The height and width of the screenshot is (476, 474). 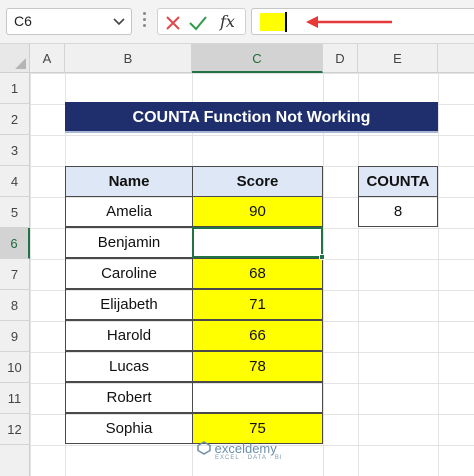 What do you see at coordinates (15, 119) in the screenshot?
I see `row-header-2: 2` at bounding box center [15, 119].